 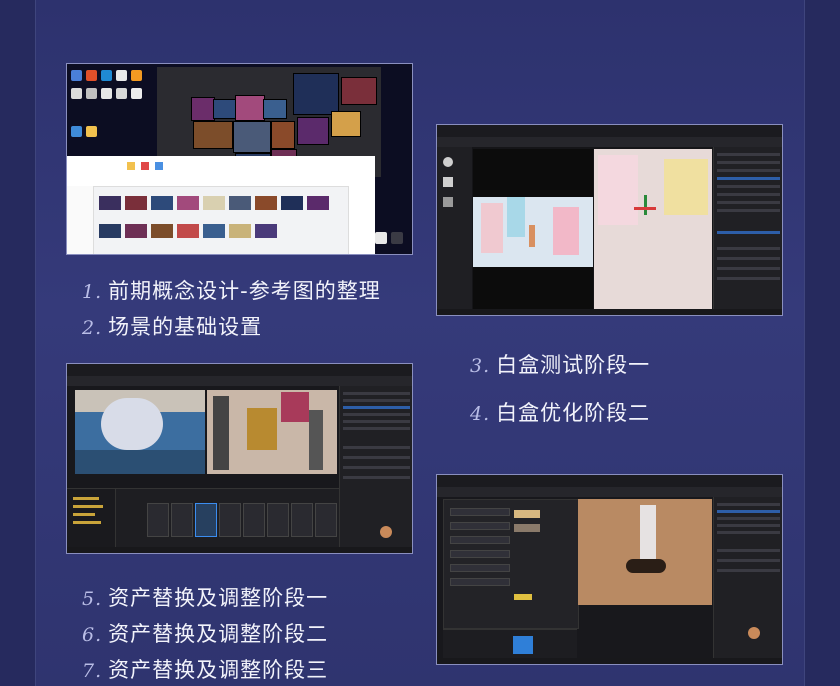 I want to click on caption-step-1: 1. 前期概念设计-参考图的整理, so click(x=231, y=290).